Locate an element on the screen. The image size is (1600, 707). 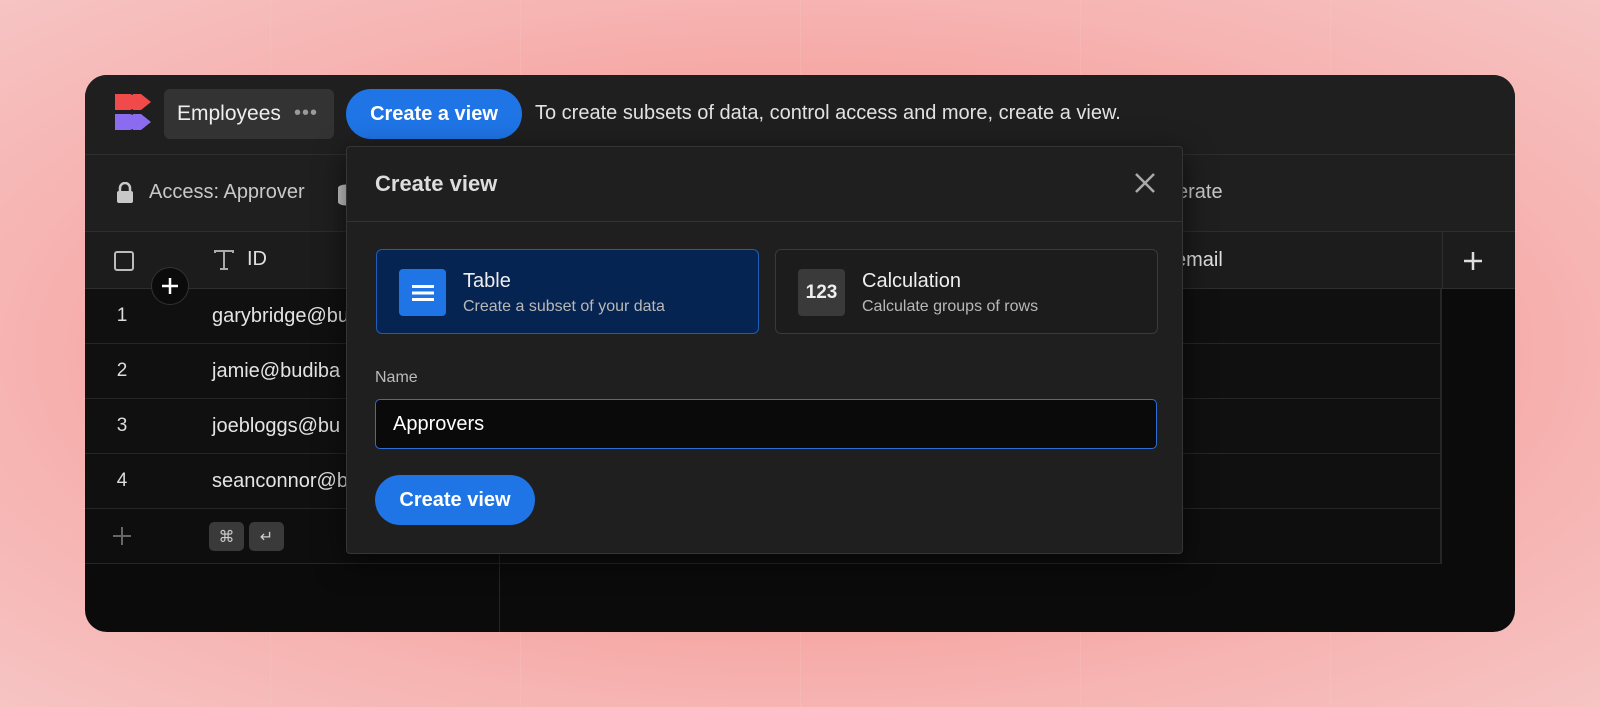
row-id-cell: seanconnor@b is located at coordinates (280, 481).